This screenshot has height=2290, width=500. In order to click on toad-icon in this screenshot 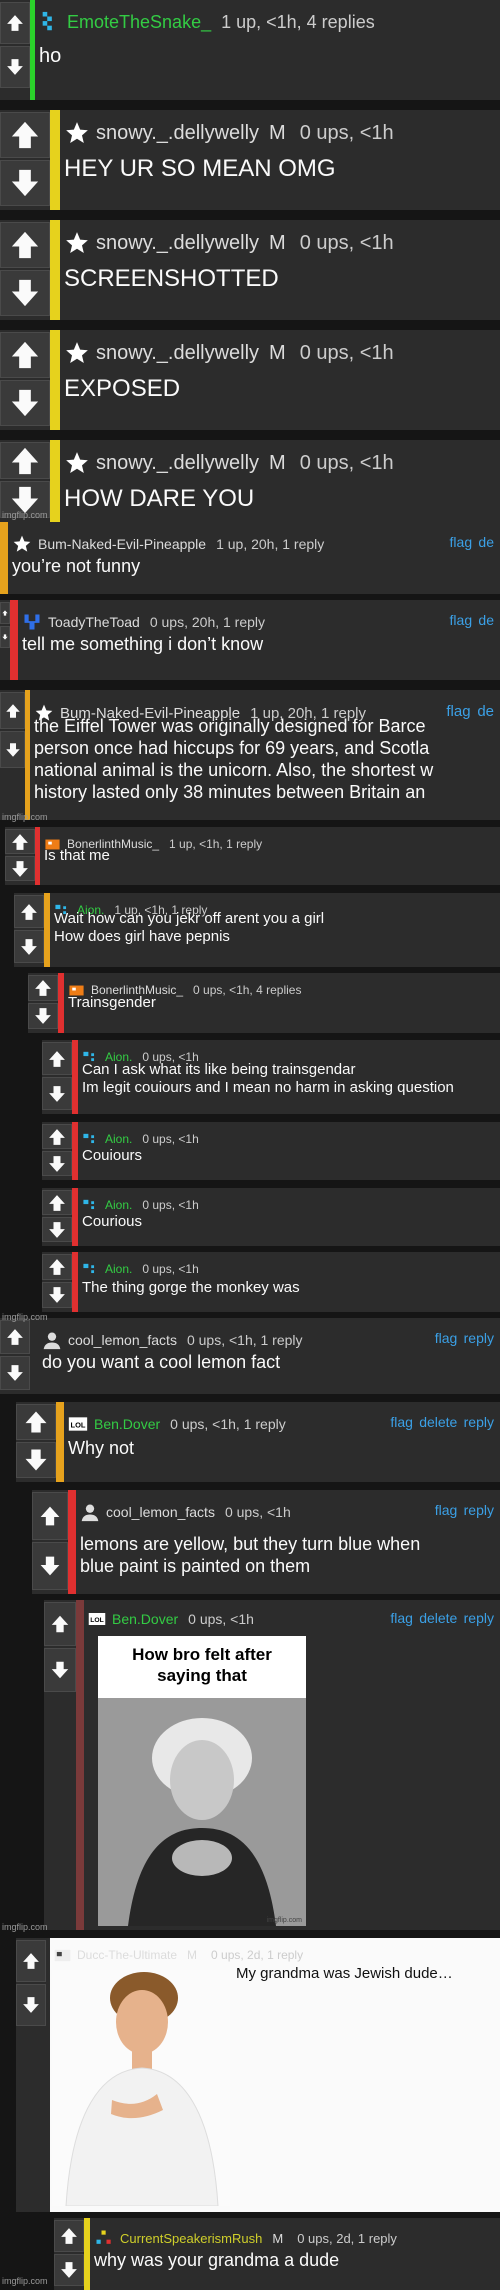, I will do `click(32, 622)`.